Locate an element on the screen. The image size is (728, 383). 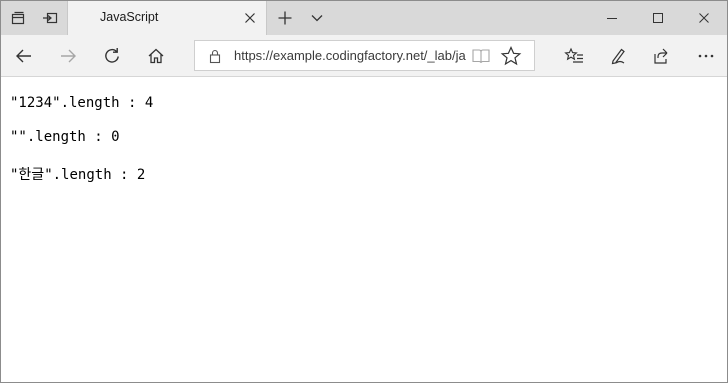
star-icon is located at coordinates (511, 56).